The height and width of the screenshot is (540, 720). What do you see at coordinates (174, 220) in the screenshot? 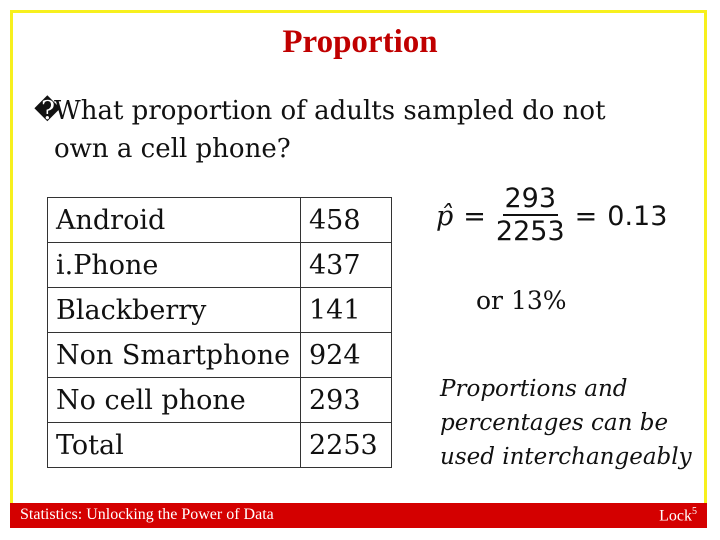
I see `row-label: Android` at bounding box center [174, 220].